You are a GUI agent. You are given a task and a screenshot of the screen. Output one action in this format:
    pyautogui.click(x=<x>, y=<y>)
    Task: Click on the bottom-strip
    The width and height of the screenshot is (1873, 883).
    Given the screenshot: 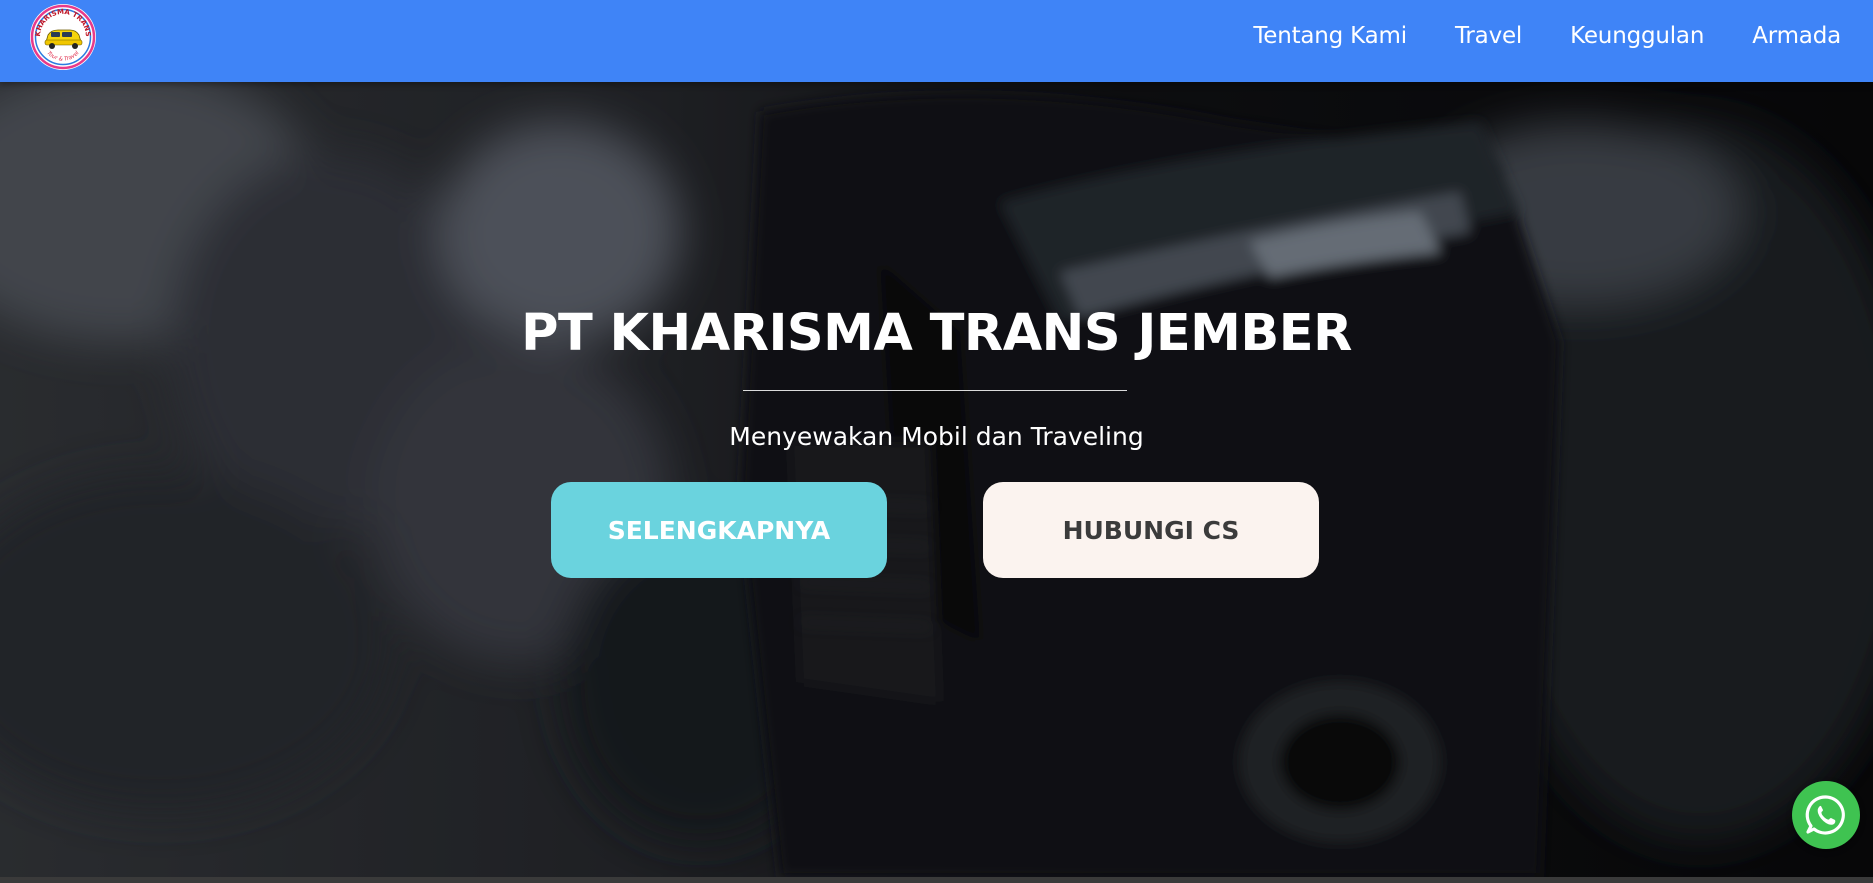 What is the action you would take?
    pyautogui.click(x=936, y=880)
    